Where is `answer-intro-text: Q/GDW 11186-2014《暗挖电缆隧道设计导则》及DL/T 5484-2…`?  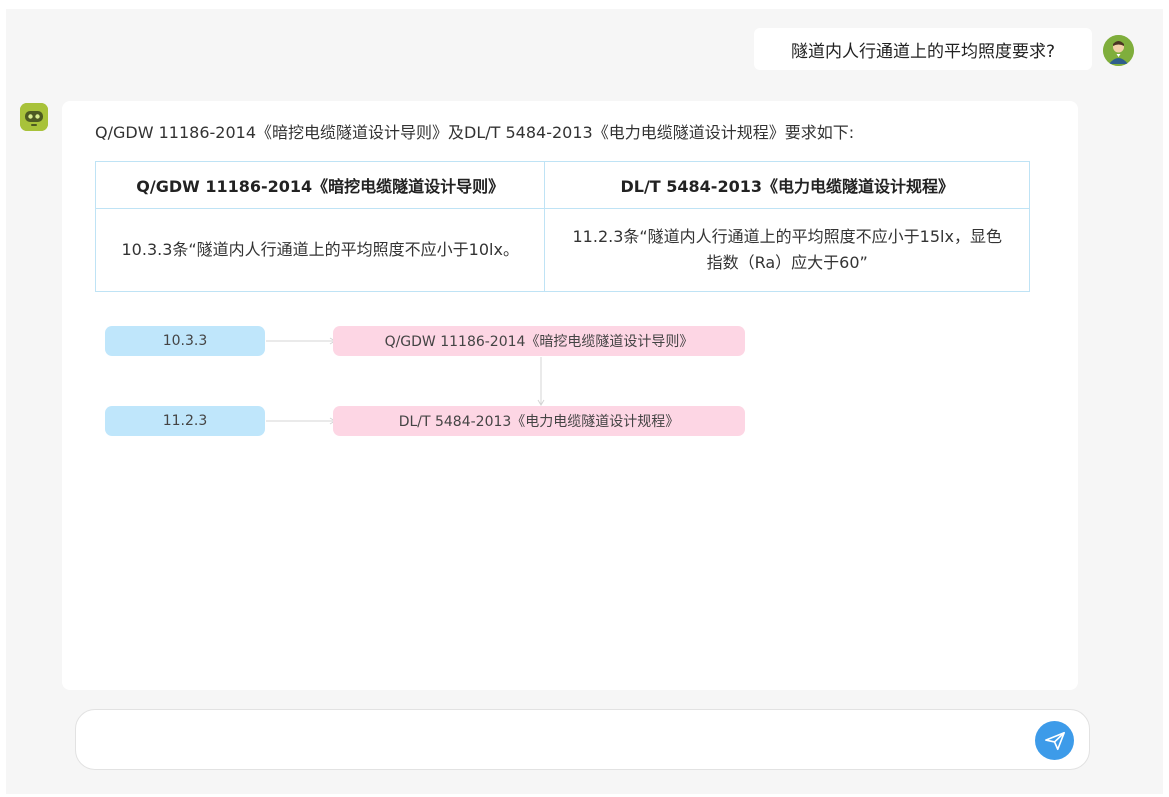
answer-intro-text: Q/GDW 11186-2014《暗挖电缆隧道设计导则》及DL/T 5484-2… is located at coordinates (475, 132).